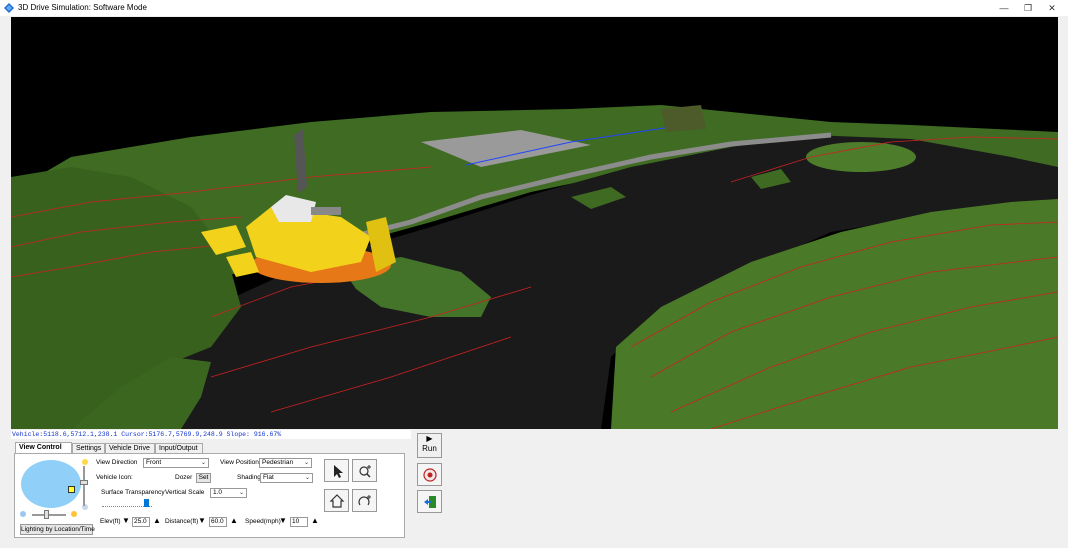  What do you see at coordinates (234, 521) in the screenshot?
I see `distance-up-icon: ▲` at bounding box center [234, 521].